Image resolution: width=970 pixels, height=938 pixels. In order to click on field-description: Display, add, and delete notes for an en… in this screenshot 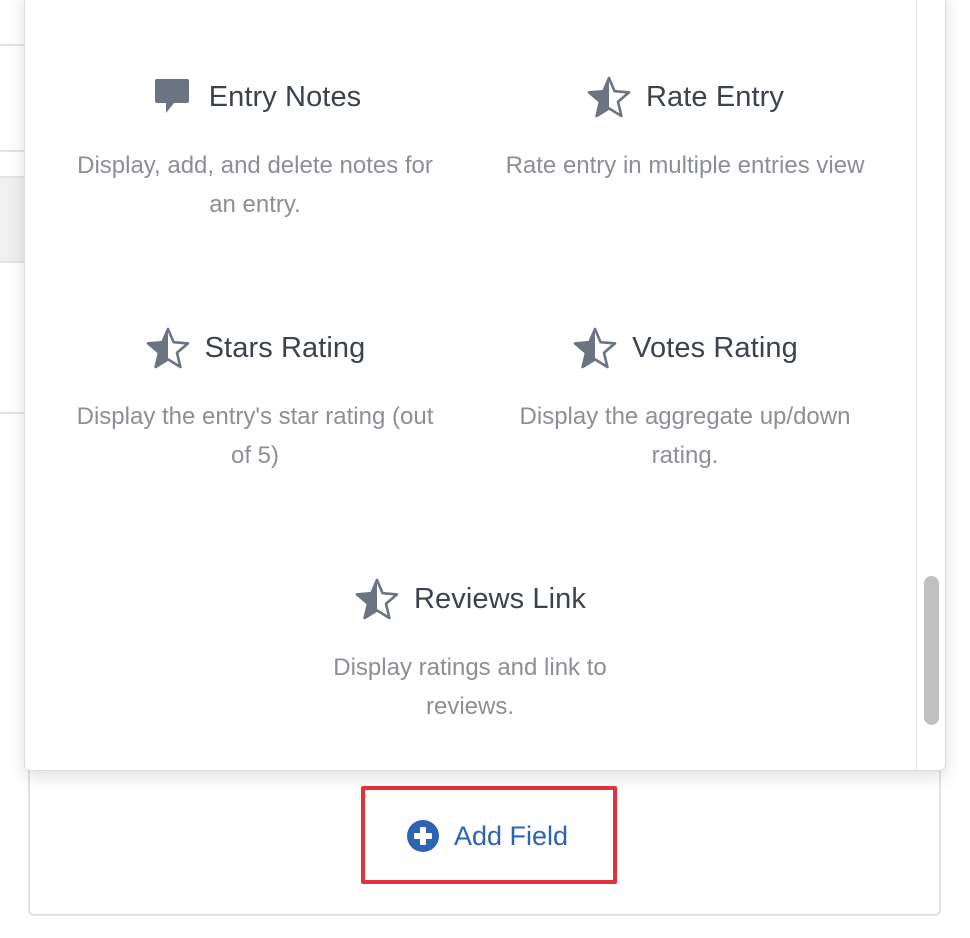, I will do `click(255, 185)`.